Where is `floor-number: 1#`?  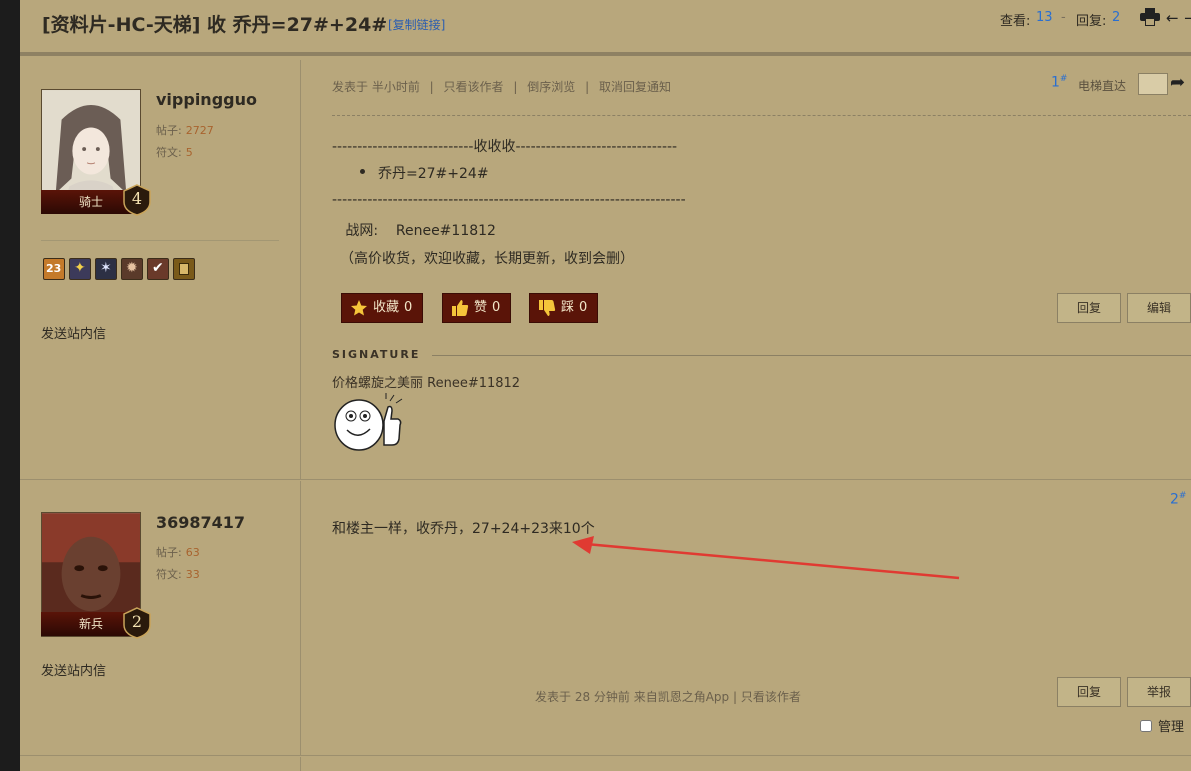
floor-number: 1# is located at coordinates (1059, 82).